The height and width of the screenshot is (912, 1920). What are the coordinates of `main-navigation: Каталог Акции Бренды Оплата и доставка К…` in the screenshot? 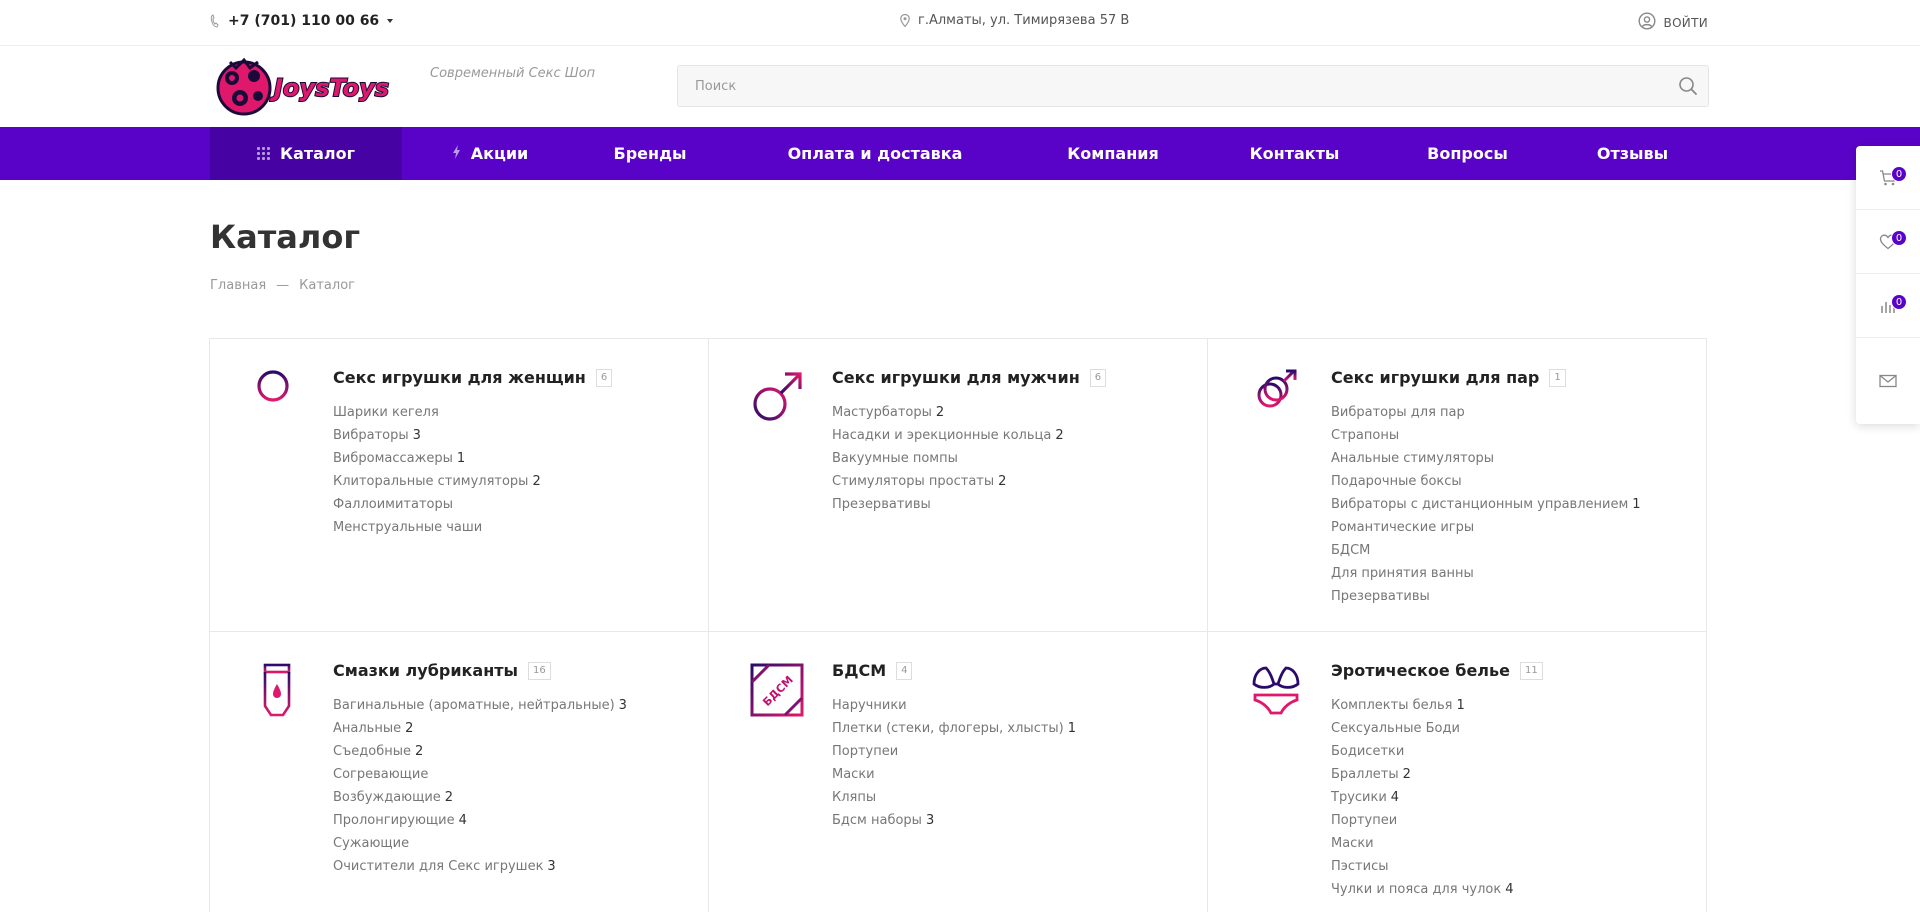 It's located at (960, 153).